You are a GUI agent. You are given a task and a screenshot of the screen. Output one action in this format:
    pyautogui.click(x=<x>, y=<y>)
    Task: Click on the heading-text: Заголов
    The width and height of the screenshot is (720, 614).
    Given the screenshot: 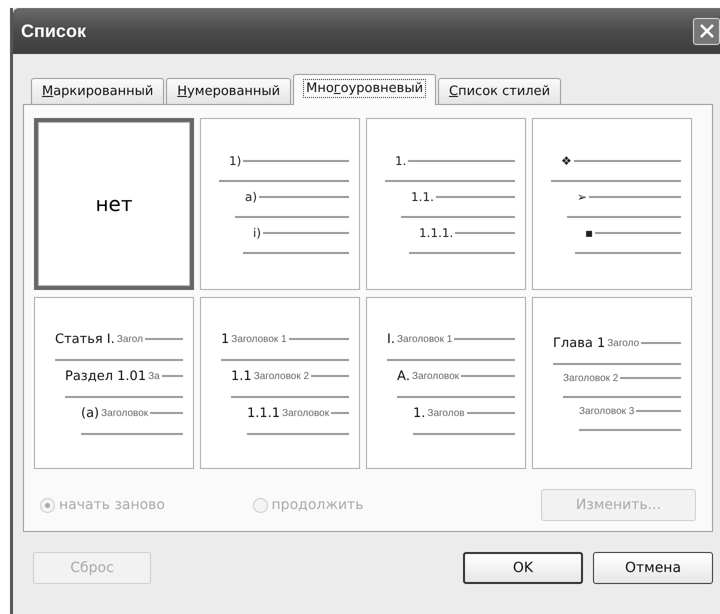 What is the action you would take?
    pyautogui.click(x=446, y=413)
    